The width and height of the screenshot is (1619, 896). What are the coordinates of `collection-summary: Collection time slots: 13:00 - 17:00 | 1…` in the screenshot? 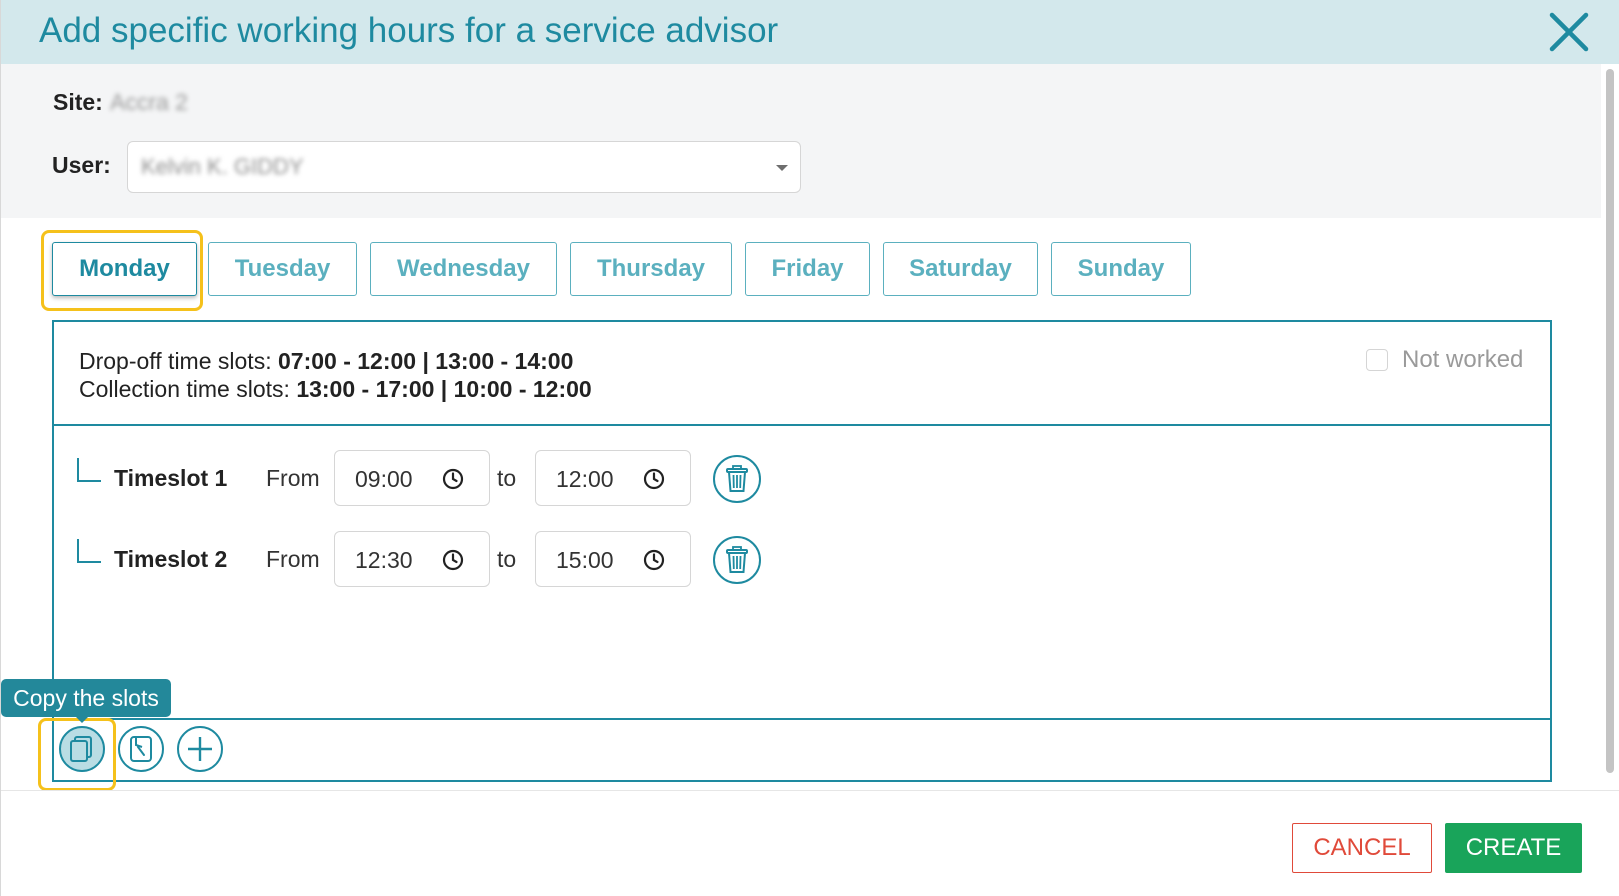 It's located at (335, 389).